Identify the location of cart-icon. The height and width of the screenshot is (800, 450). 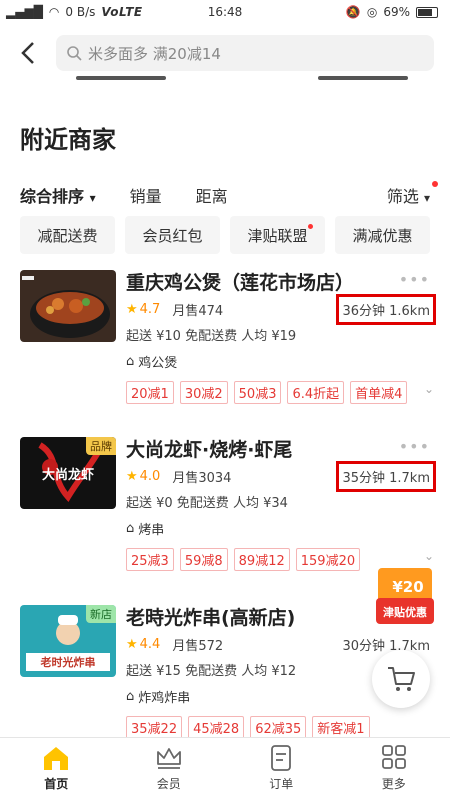
(401, 679).